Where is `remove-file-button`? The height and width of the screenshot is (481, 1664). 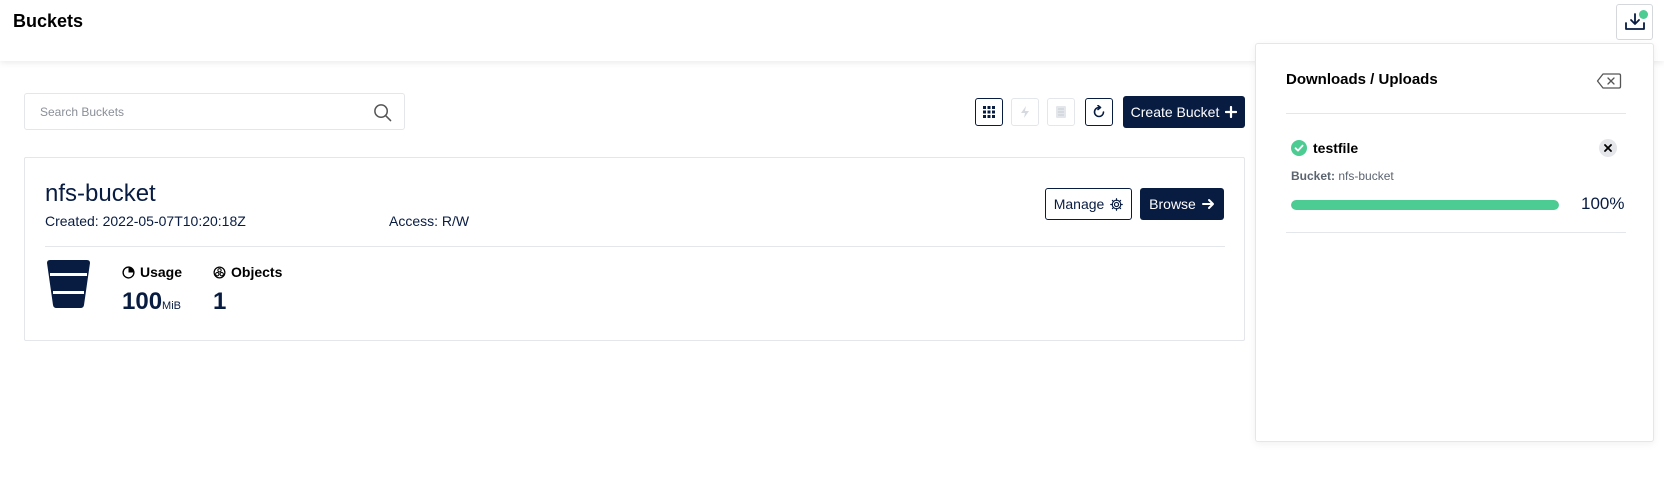
remove-file-button is located at coordinates (1608, 148).